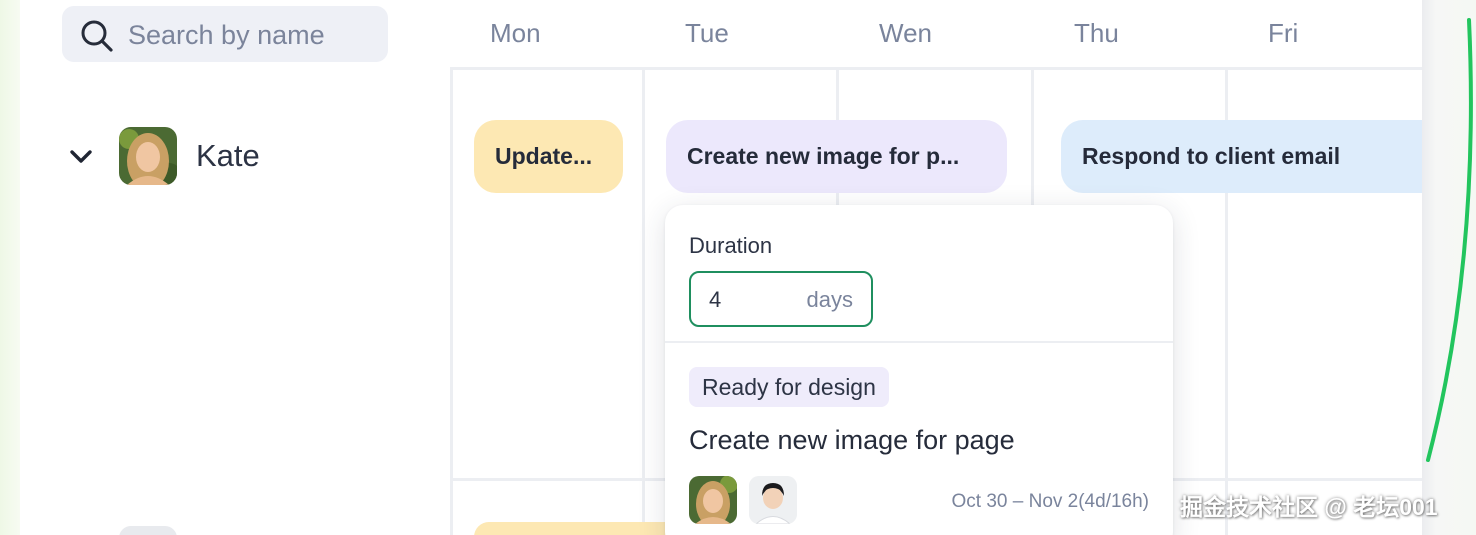 This screenshot has height=535, width=1476. What do you see at coordinates (515, 33) in the screenshot?
I see `day-header-mon: Mon` at bounding box center [515, 33].